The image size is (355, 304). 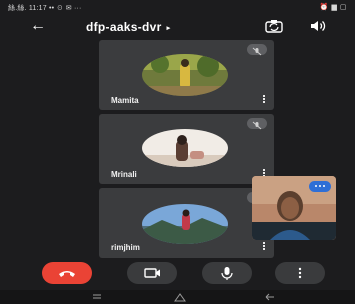 I want to click on participant-tile: Mamita, so click(x=186, y=75).